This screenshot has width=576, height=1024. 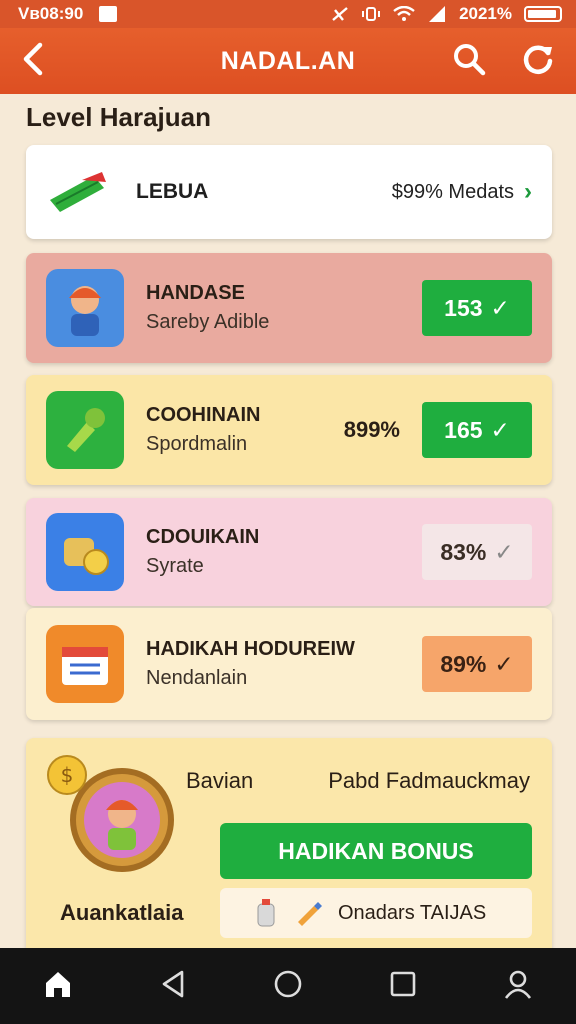 I want to click on item-subtitle: Spordmalin, so click(x=197, y=444).